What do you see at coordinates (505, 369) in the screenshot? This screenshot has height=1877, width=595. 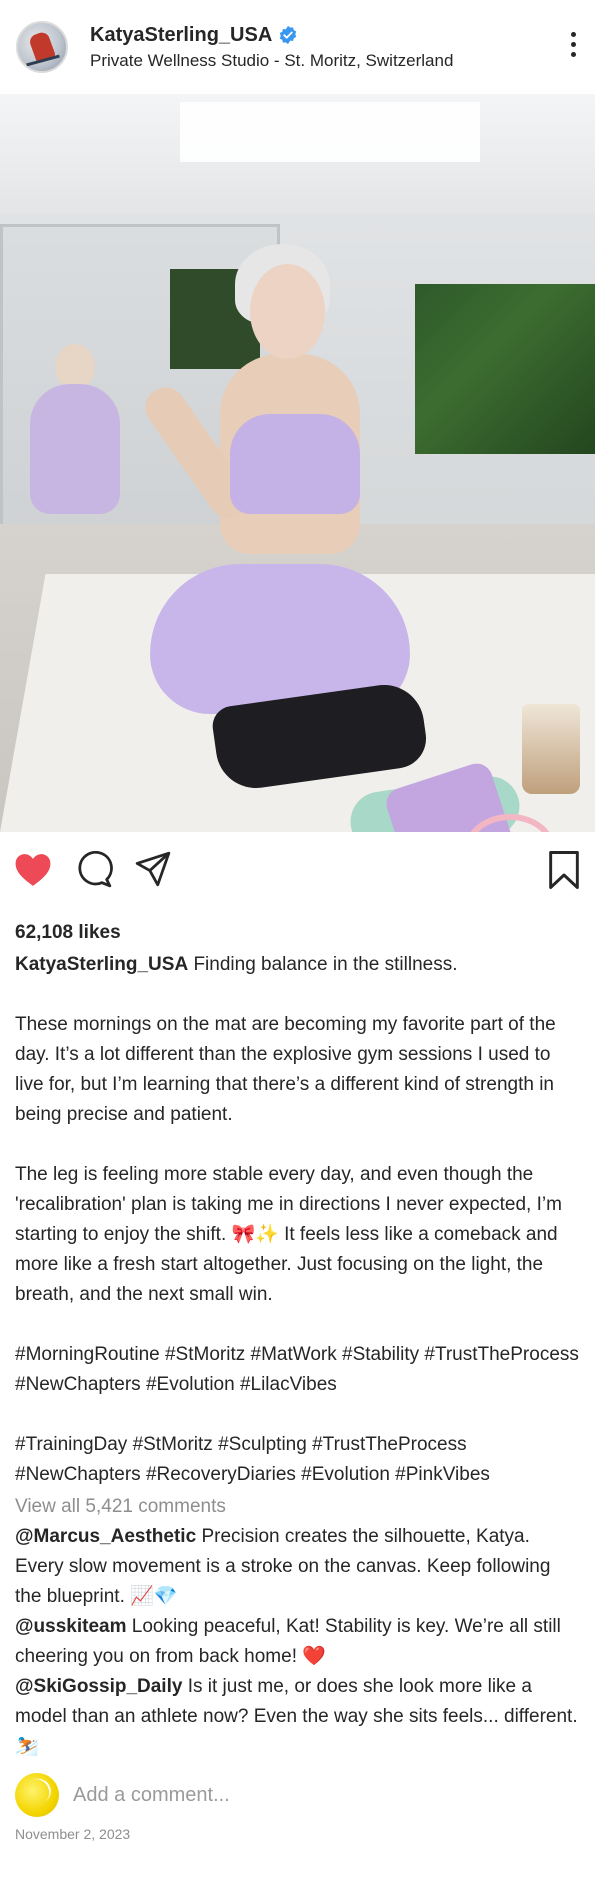 I see `photo-plant-wall` at bounding box center [505, 369].